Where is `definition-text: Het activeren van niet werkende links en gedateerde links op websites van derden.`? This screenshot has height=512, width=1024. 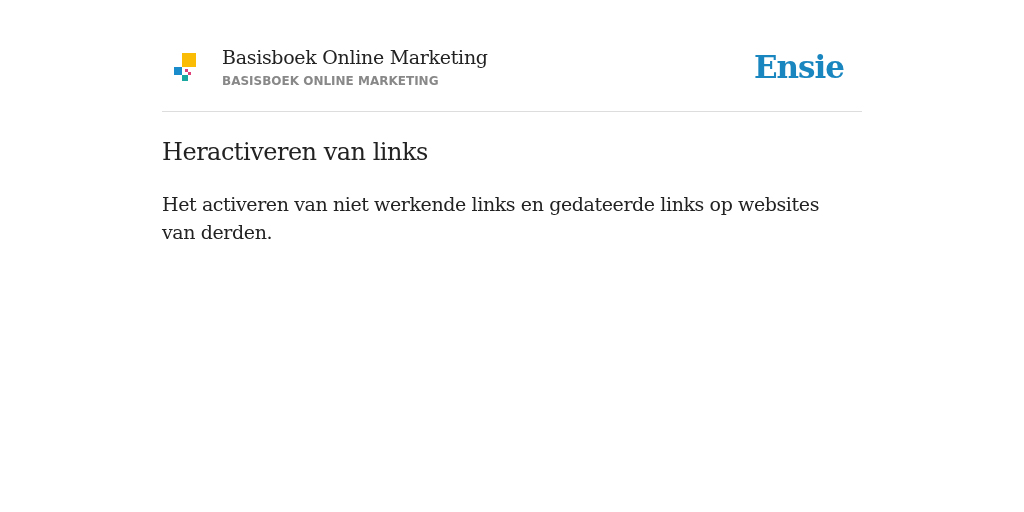 definition-text: Het activeren van niet werkende links en gedateerde links op websites van derden. is located at coordinates (491, 218).